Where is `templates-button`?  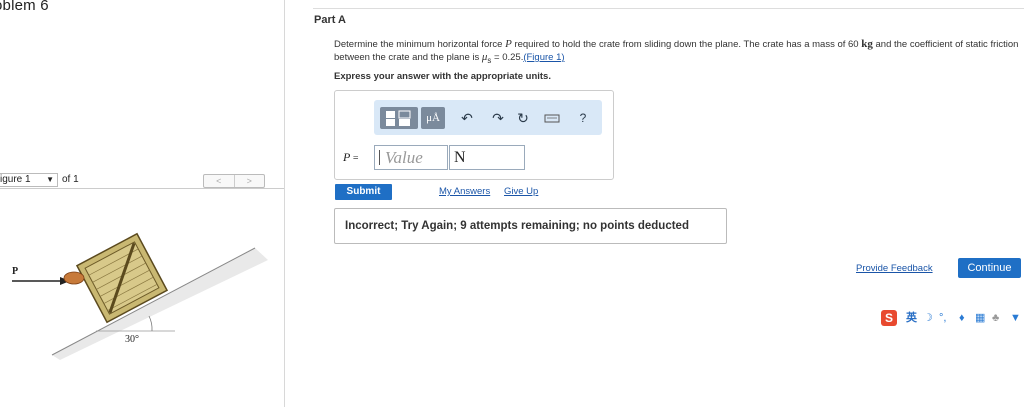
templates-button is located at coordinates (399, 118).